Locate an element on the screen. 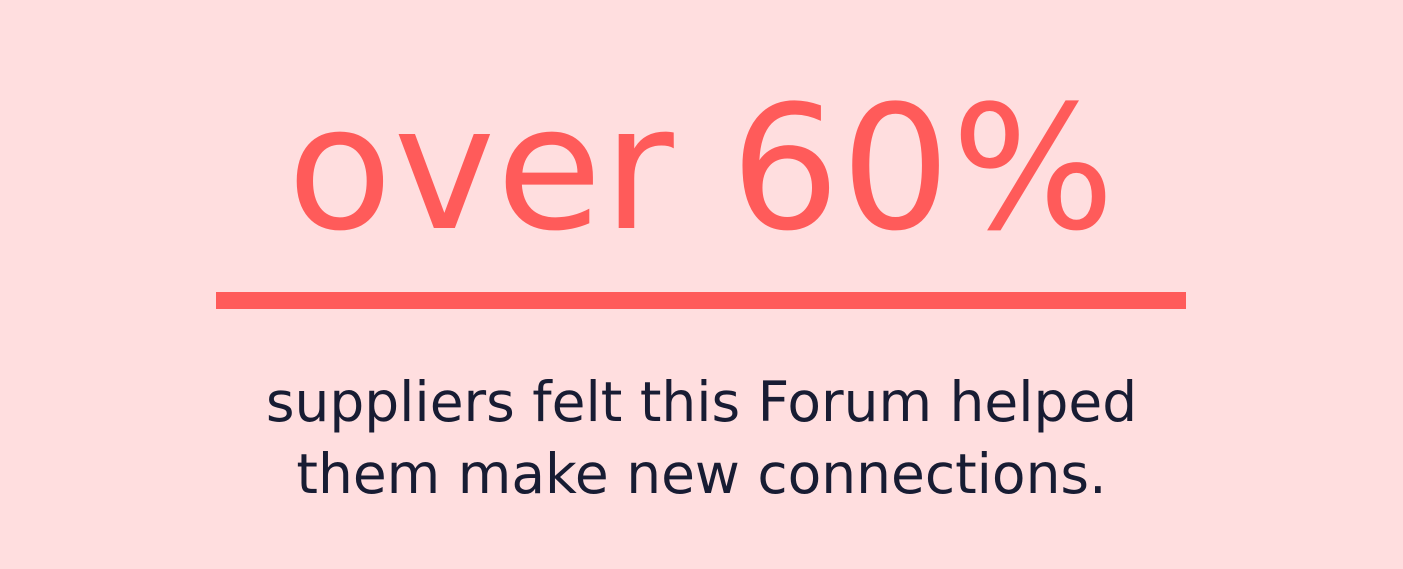  headline-underline is located at coordinates (701, 300).